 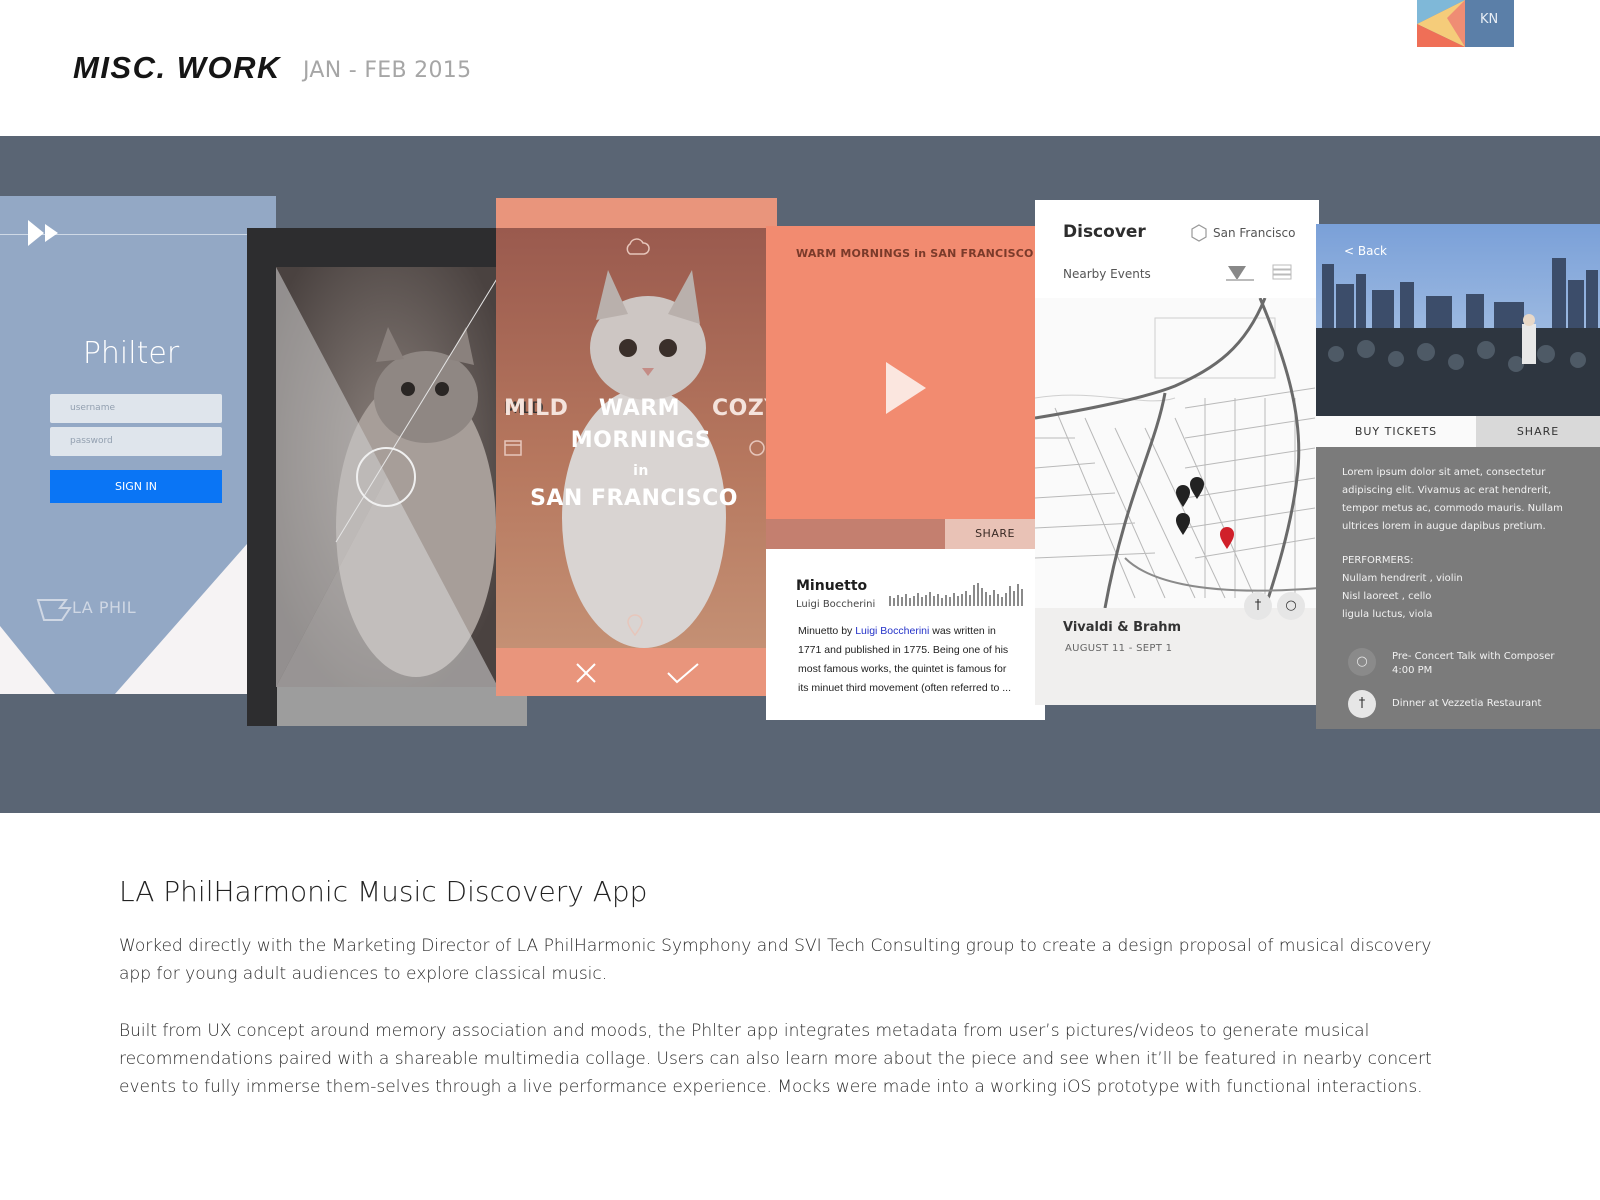 What do you see at coordinates (636, 440) in the screenshot?
I see `mood-center-line2: MORNINGS` at bounding box center [636, 440].